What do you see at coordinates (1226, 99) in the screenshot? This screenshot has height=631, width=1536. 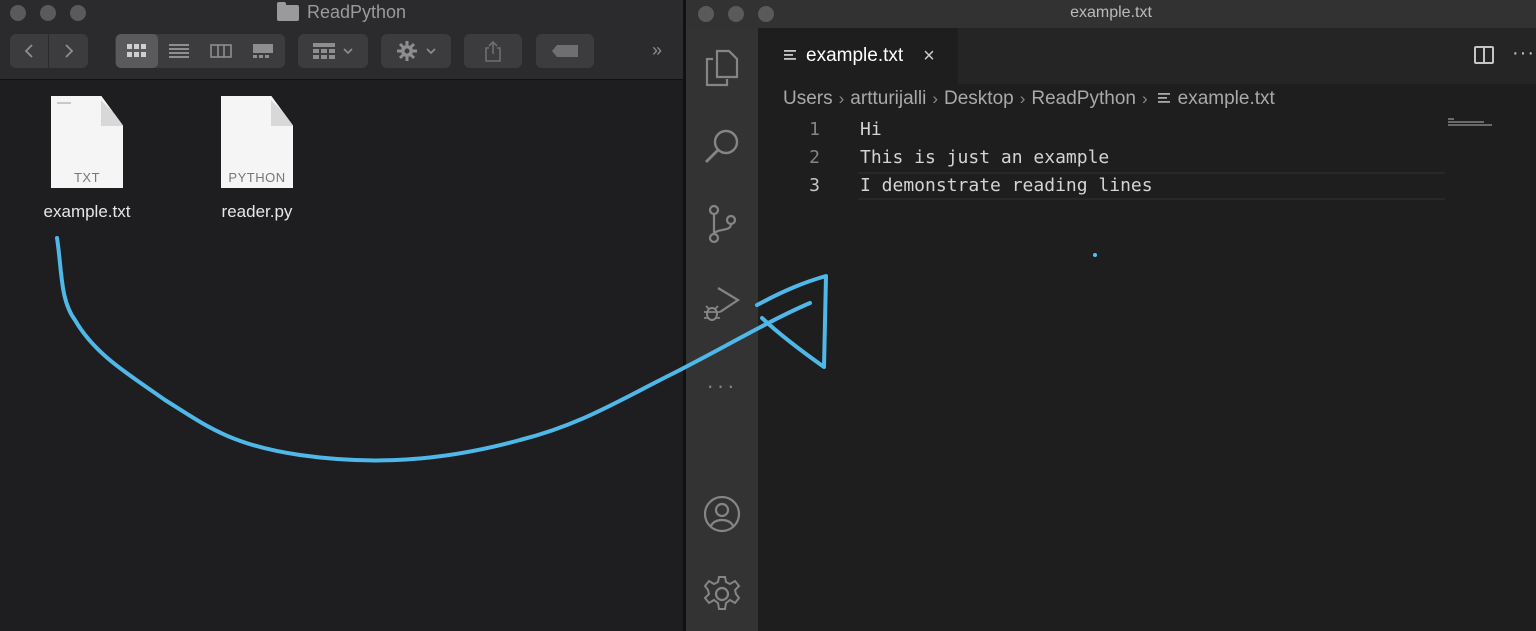 I see `breadcrumb-item: example.txt` at bounding box center [1226, 99].